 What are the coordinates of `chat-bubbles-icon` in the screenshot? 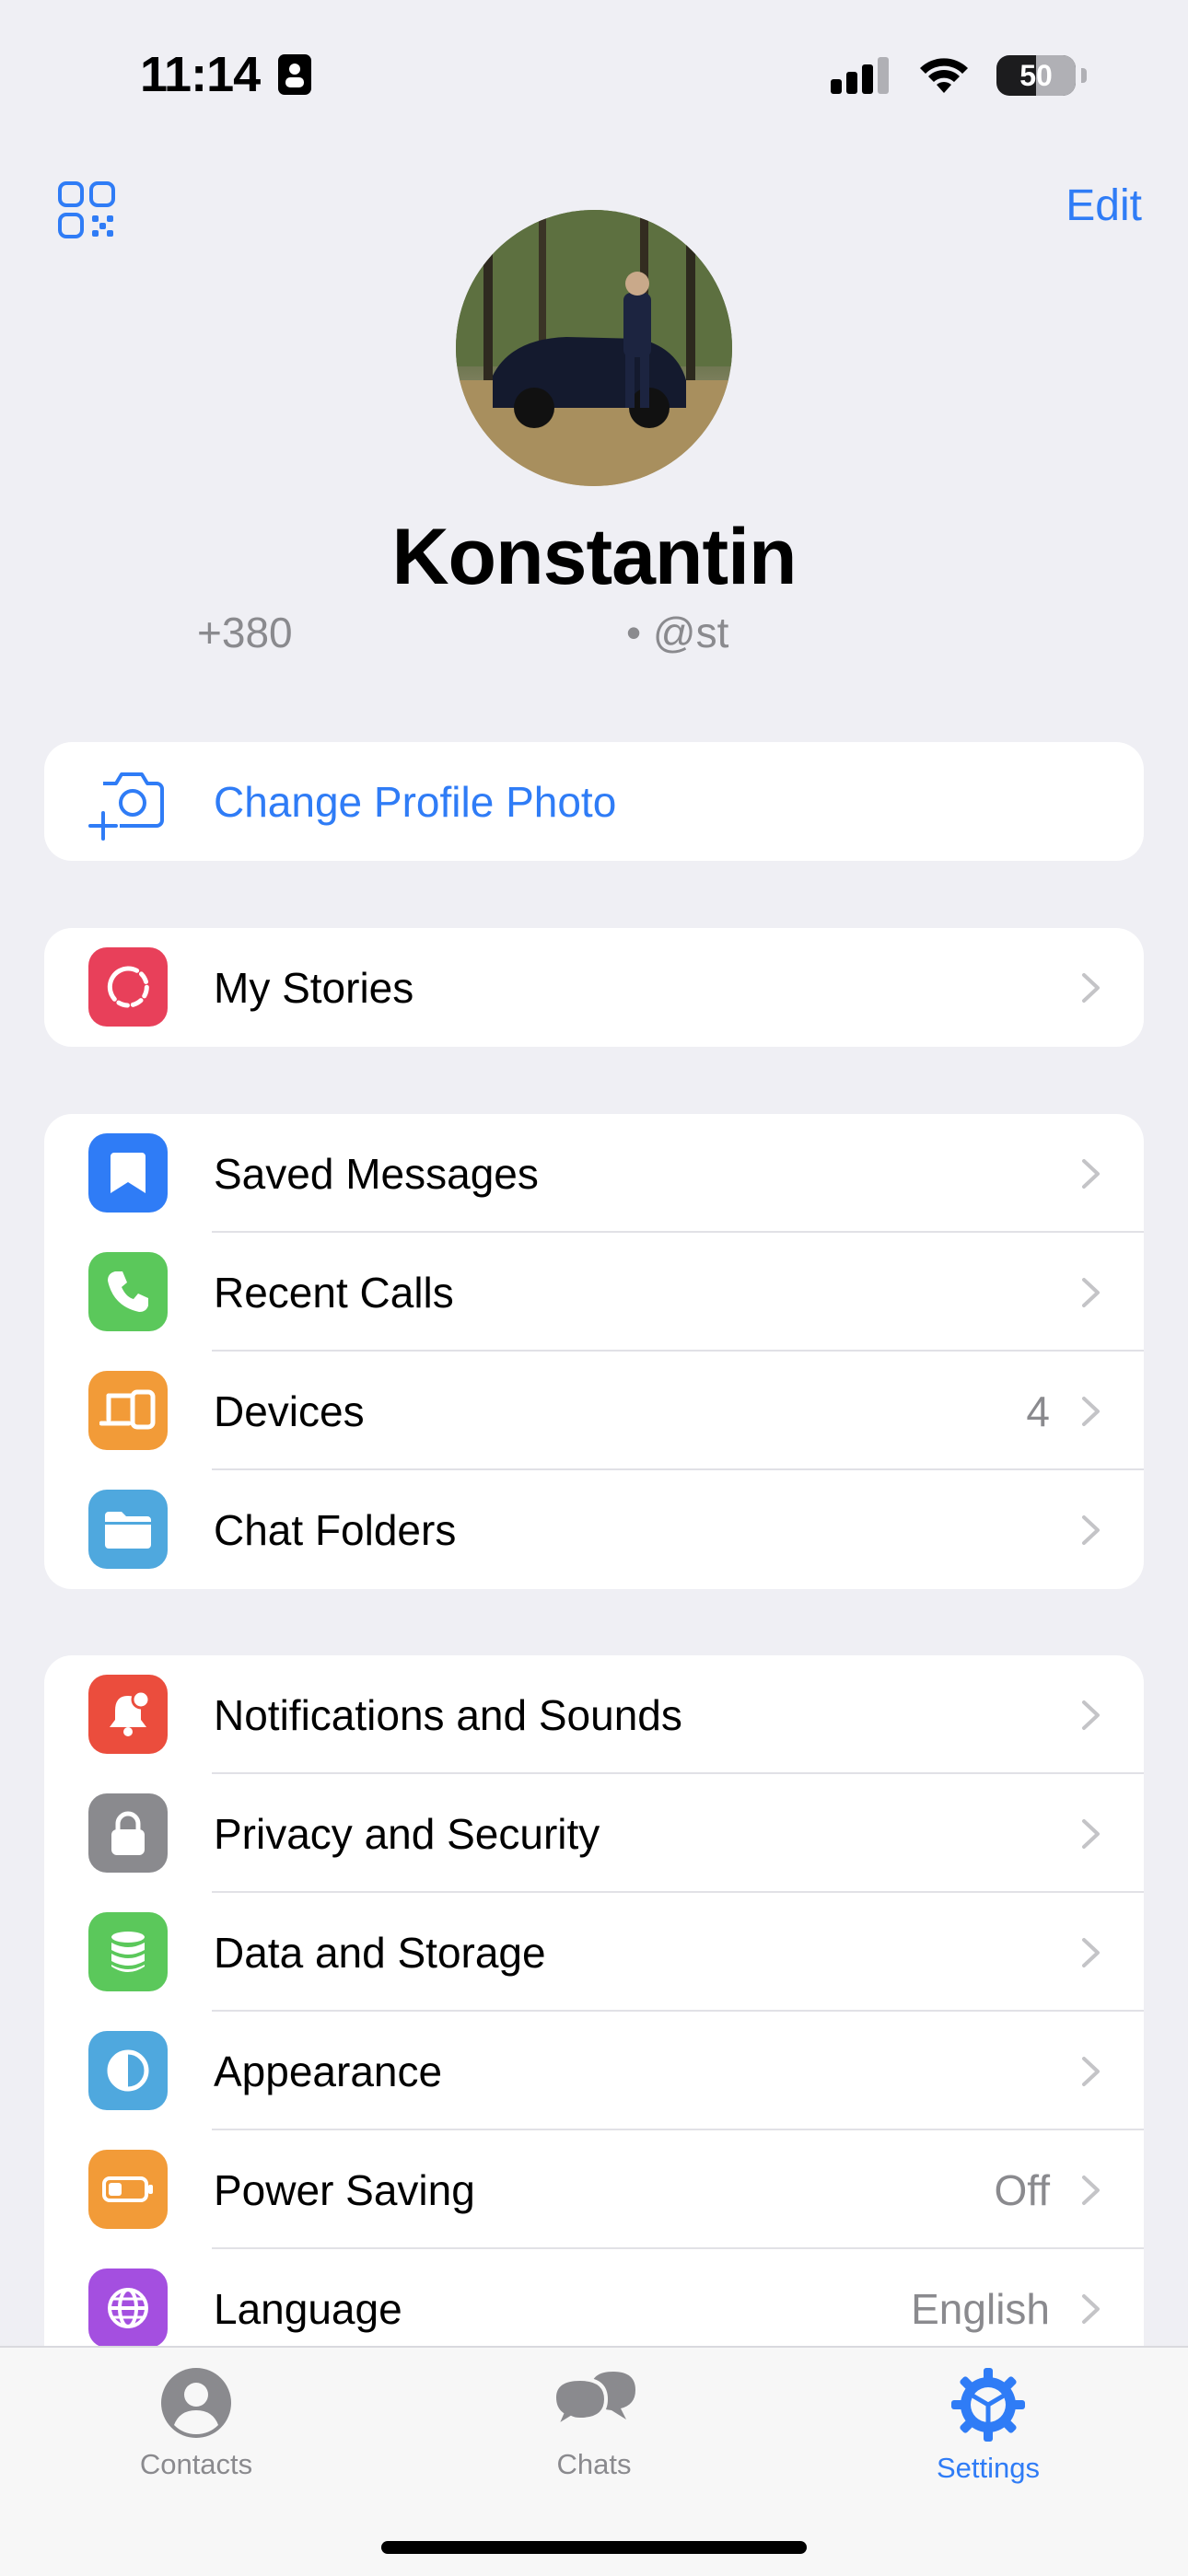 It's located at (593, 2402).